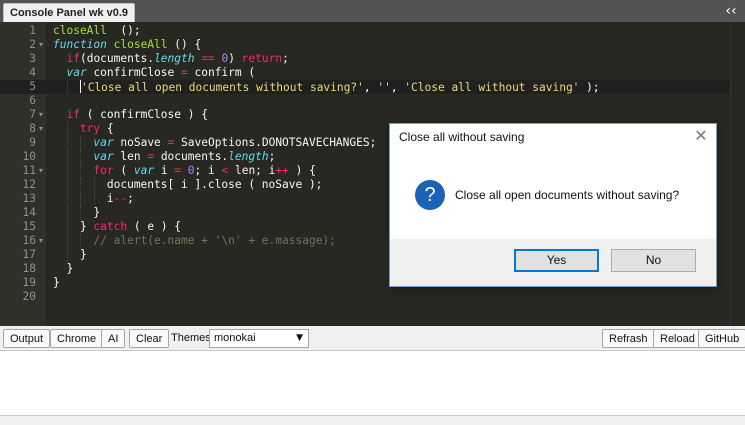 Image resolution: width=745 pixels, height=425 pixels. What do you see at coordinates (372, 73) in the screenshot?
I see `code-line: 4 var confirmClose = confirm (` at bounding box center [372, 73].